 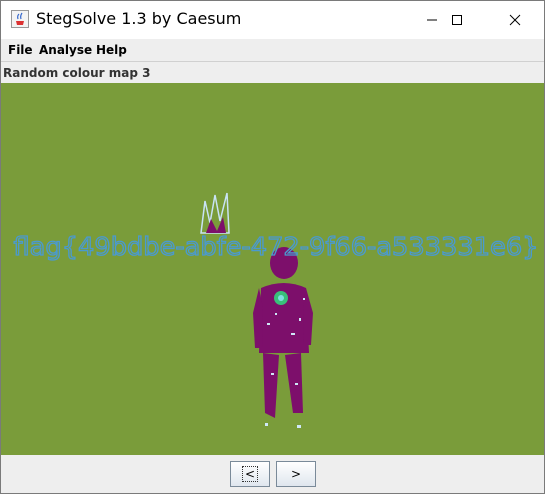 What do you see at coordinates (111, 50) in the screenshot?
I see `menu-help: Help` at bounding box center [111, 50].